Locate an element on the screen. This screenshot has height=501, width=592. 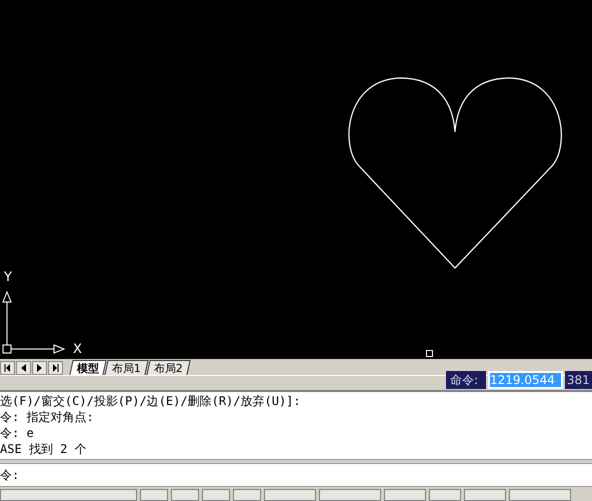
prev-tab-button is located at coordinates (23, 367).